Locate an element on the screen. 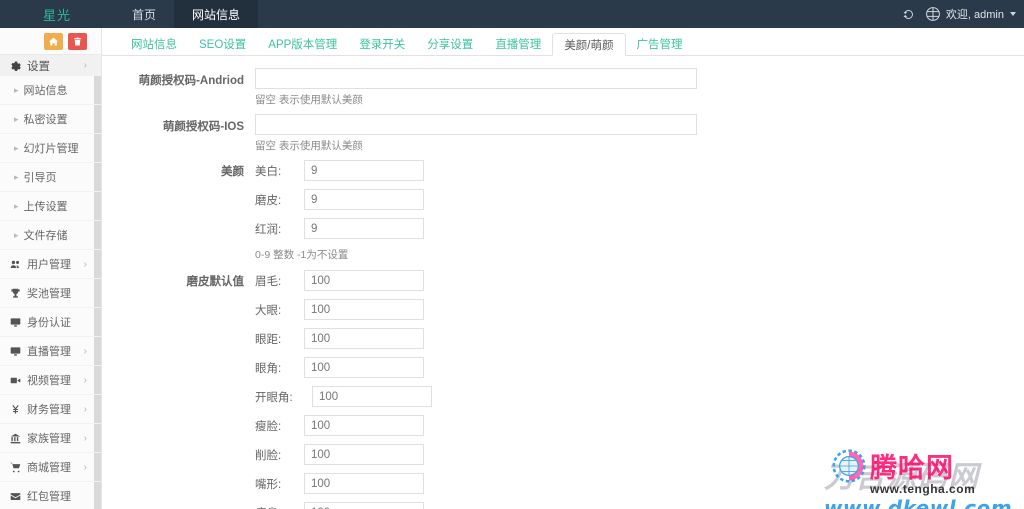 The image size is (1024, 509). field-eye-corner: 眼角: is located at coordinates (639, 367).